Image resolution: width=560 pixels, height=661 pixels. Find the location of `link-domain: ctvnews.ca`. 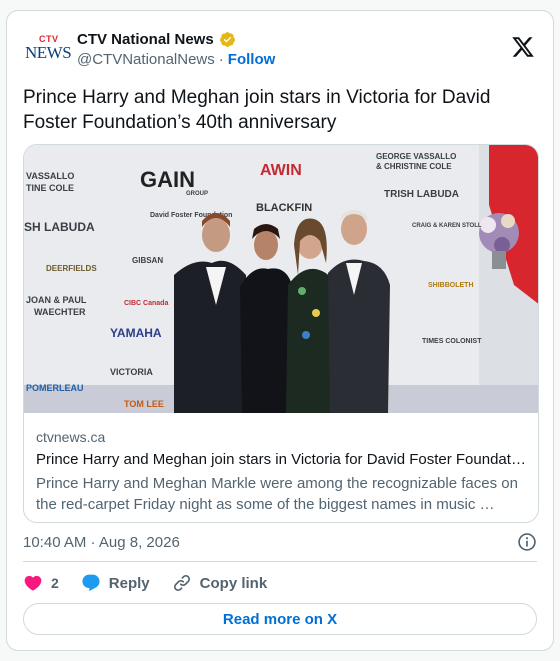

link-domain: ctvnews.ca is located at coordinates (71, 437).